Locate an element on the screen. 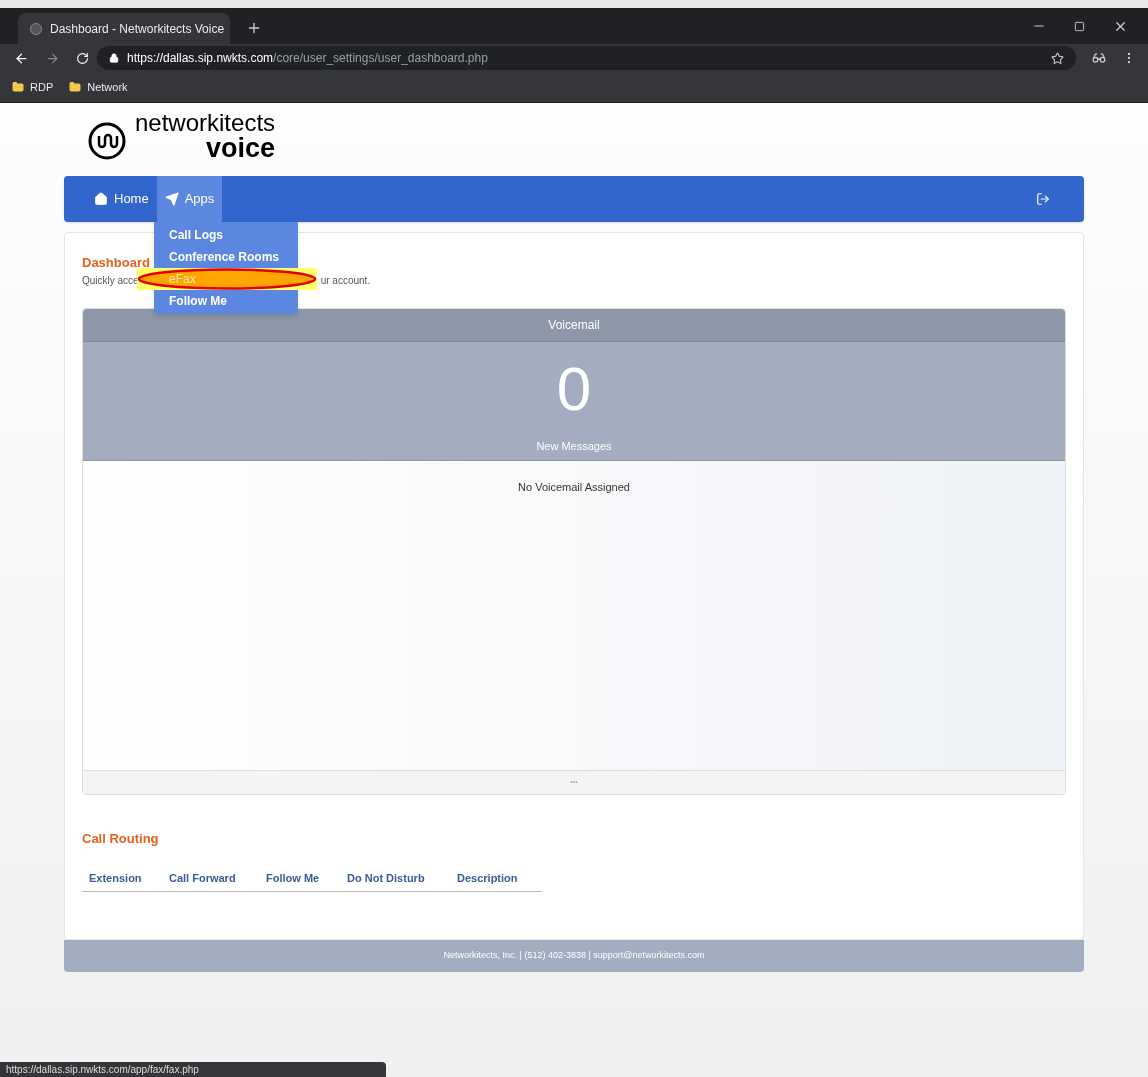 This screenshot has height=1077, width=1148. column-header: Do Not Disturb is located at coordinates (386, 878).